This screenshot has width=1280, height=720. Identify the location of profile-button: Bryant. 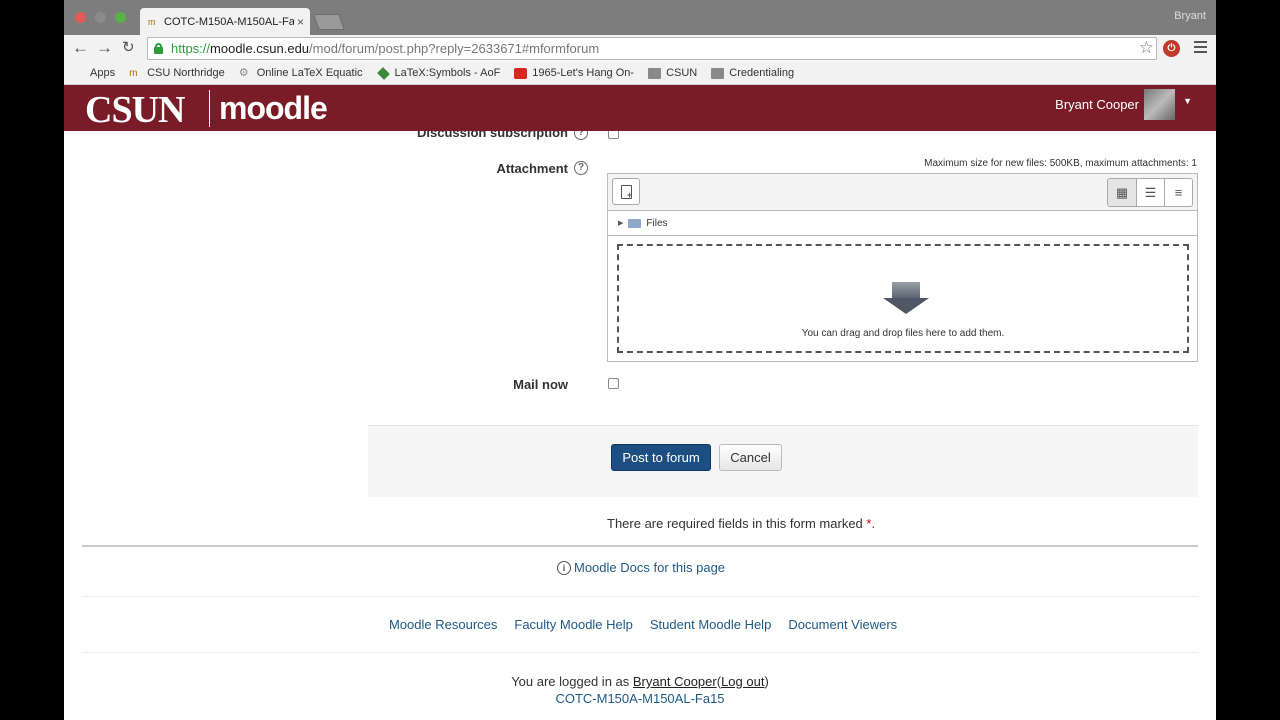
(1190, 16).